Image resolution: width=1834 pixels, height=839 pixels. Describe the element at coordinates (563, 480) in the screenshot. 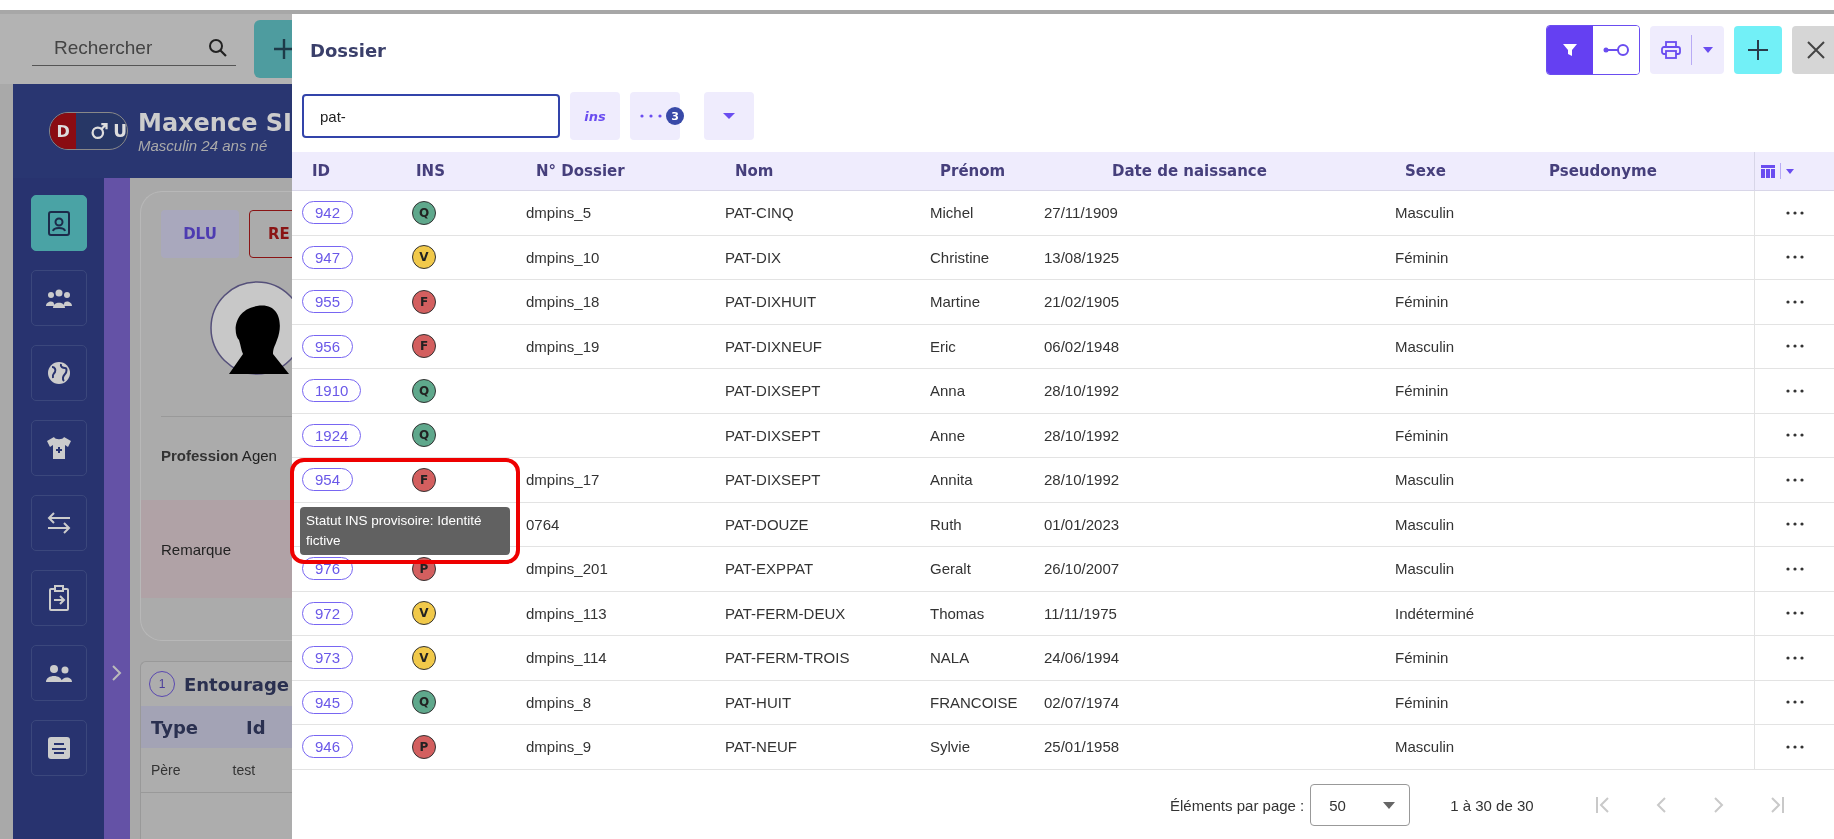

I see `table-cell: dmpins_17` at that location.